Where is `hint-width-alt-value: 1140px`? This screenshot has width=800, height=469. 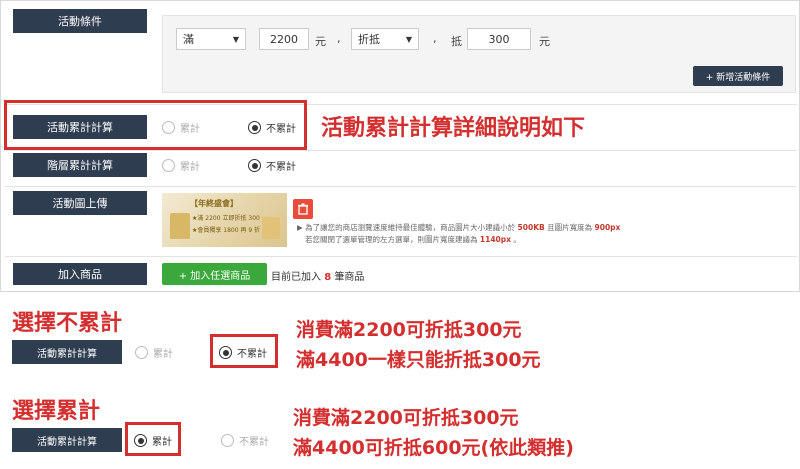
hint-width-alt-value: 1140px is located at coordinates (495, 239).